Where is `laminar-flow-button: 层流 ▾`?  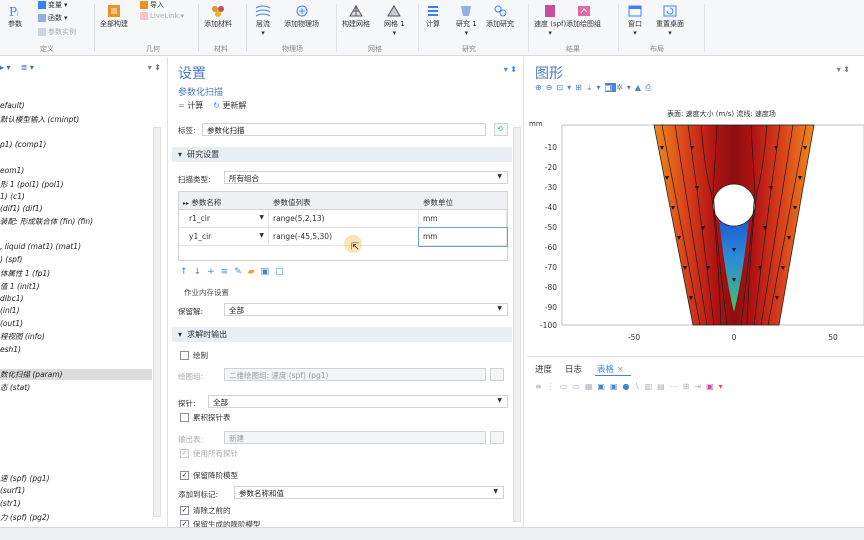 laminar-flow-button: 层流 ▾ is located at coordinates (263, 21).